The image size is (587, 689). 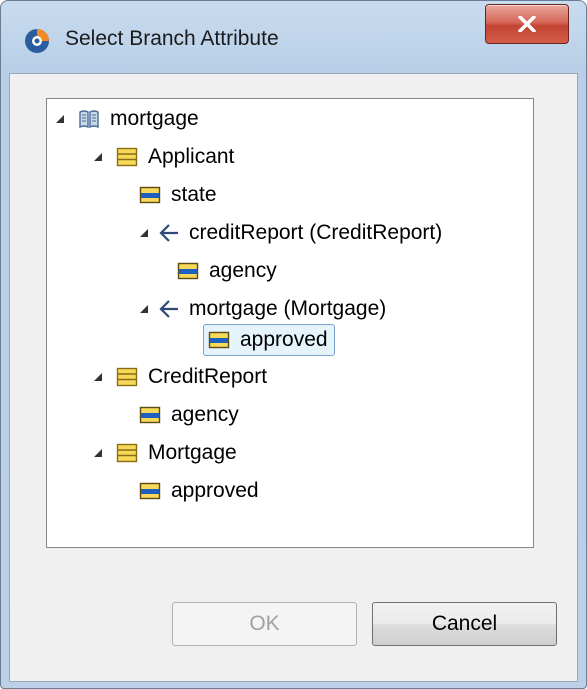 I want to click on tree-node-agency: agency, so click(x=227, y=271).